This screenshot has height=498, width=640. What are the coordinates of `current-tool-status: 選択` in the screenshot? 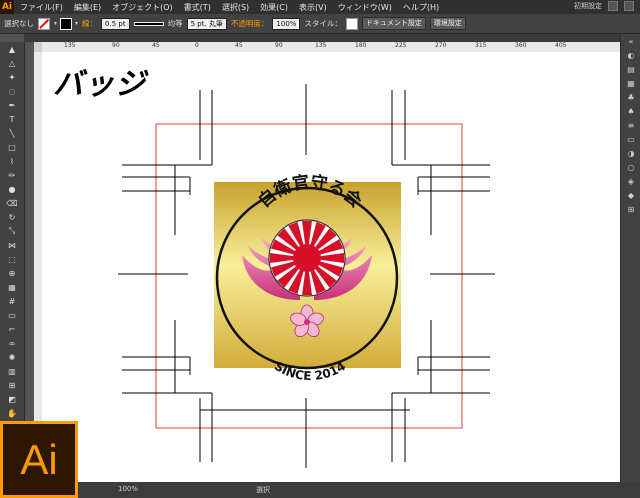 It's located at (263, 490).